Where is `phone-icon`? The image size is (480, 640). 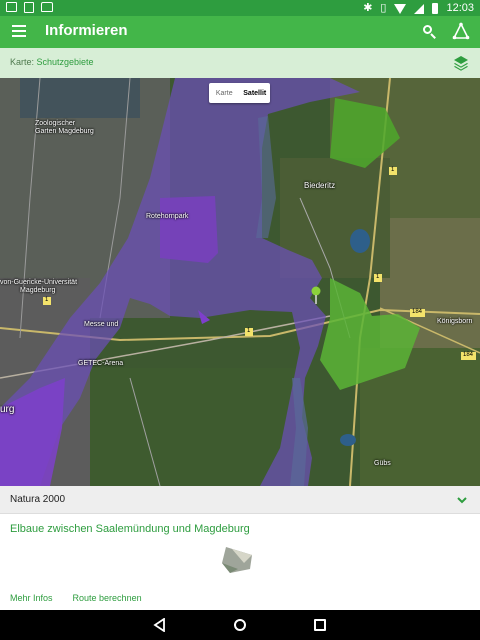
phone-icon is located at coordinates (29, 7).